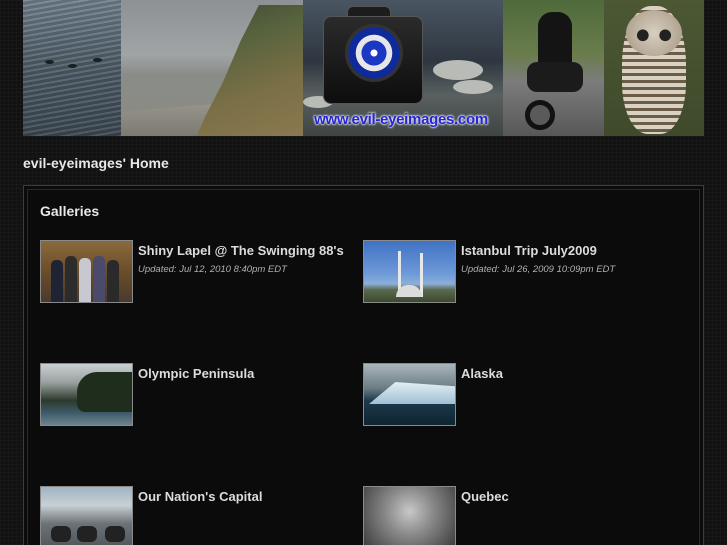 This screenshot has height=545, width=727. What do you see at coordinates (70, 211) in the screenshot?
I see `galleries-heading: Galleries` at bounding box center [70, 211].